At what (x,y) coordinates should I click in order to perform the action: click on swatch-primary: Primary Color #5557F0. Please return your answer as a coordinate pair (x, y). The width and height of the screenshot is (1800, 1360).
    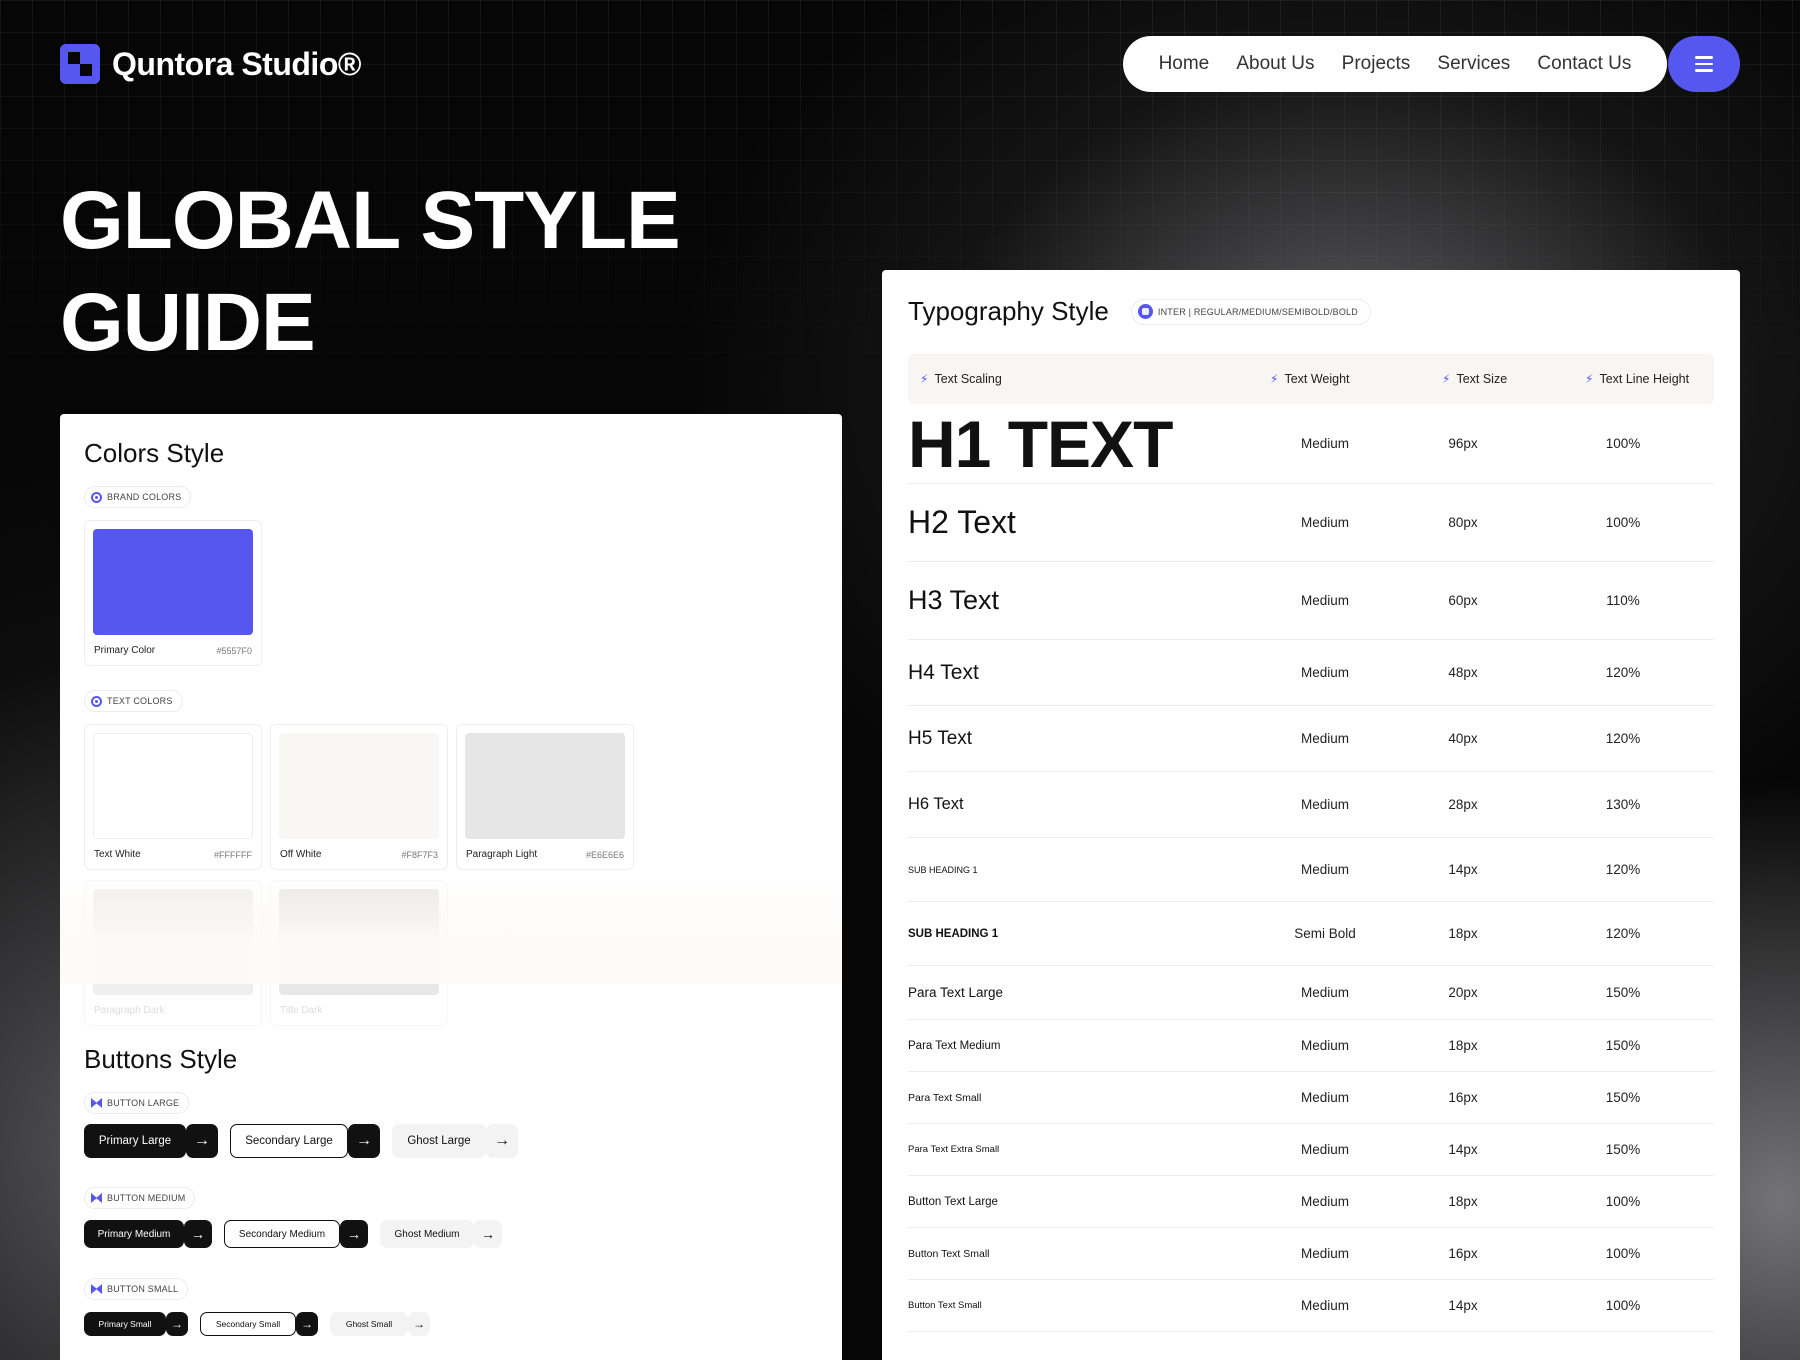
    Looking at the image, I should click on (173, 593).